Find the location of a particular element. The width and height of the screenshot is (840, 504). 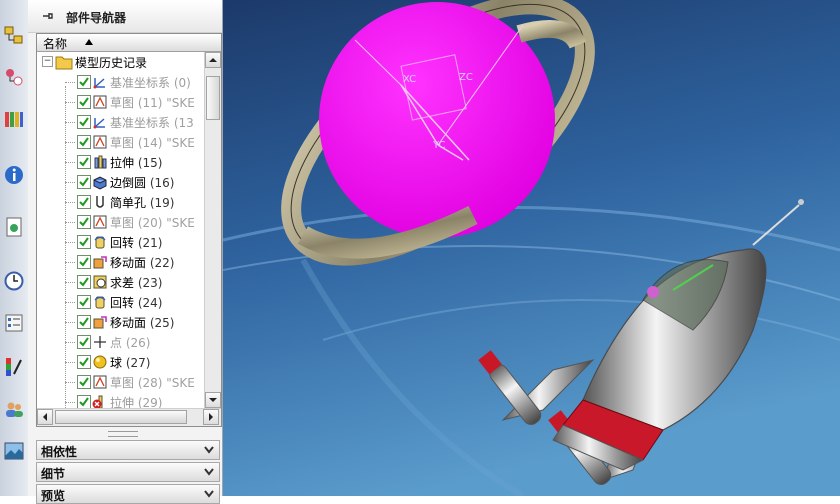

tree-row: 移动面 (25) is located at coordinates (120, 322).